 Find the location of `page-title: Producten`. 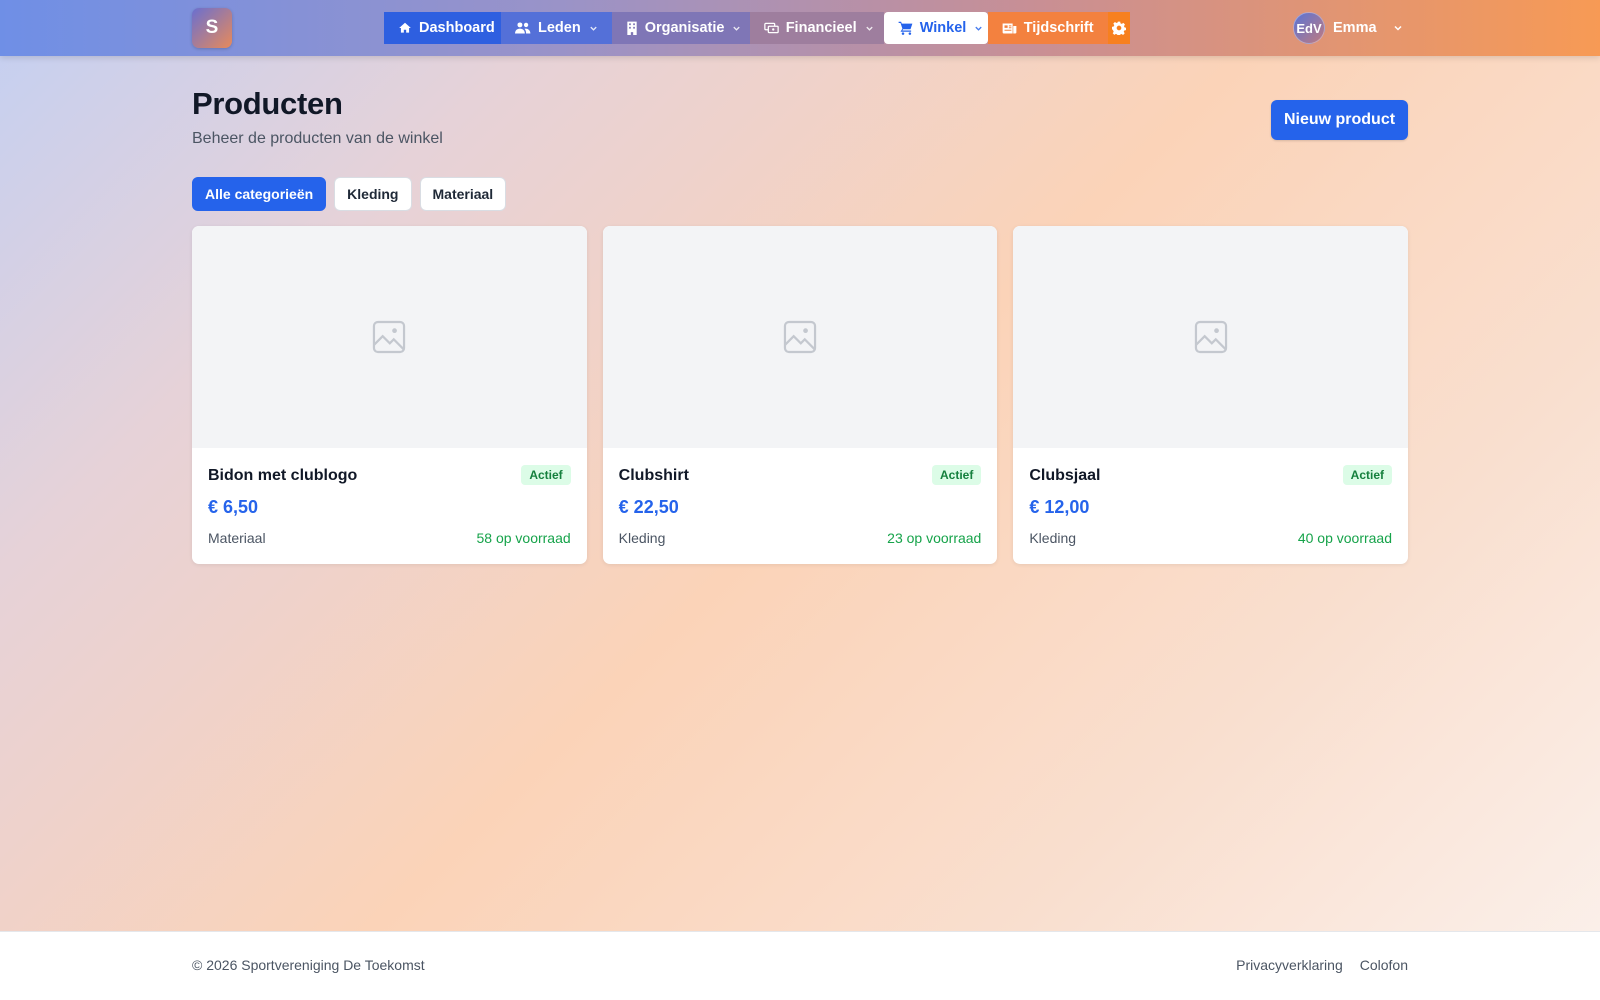

page-title: Producten is located at coordinates (267, 103).